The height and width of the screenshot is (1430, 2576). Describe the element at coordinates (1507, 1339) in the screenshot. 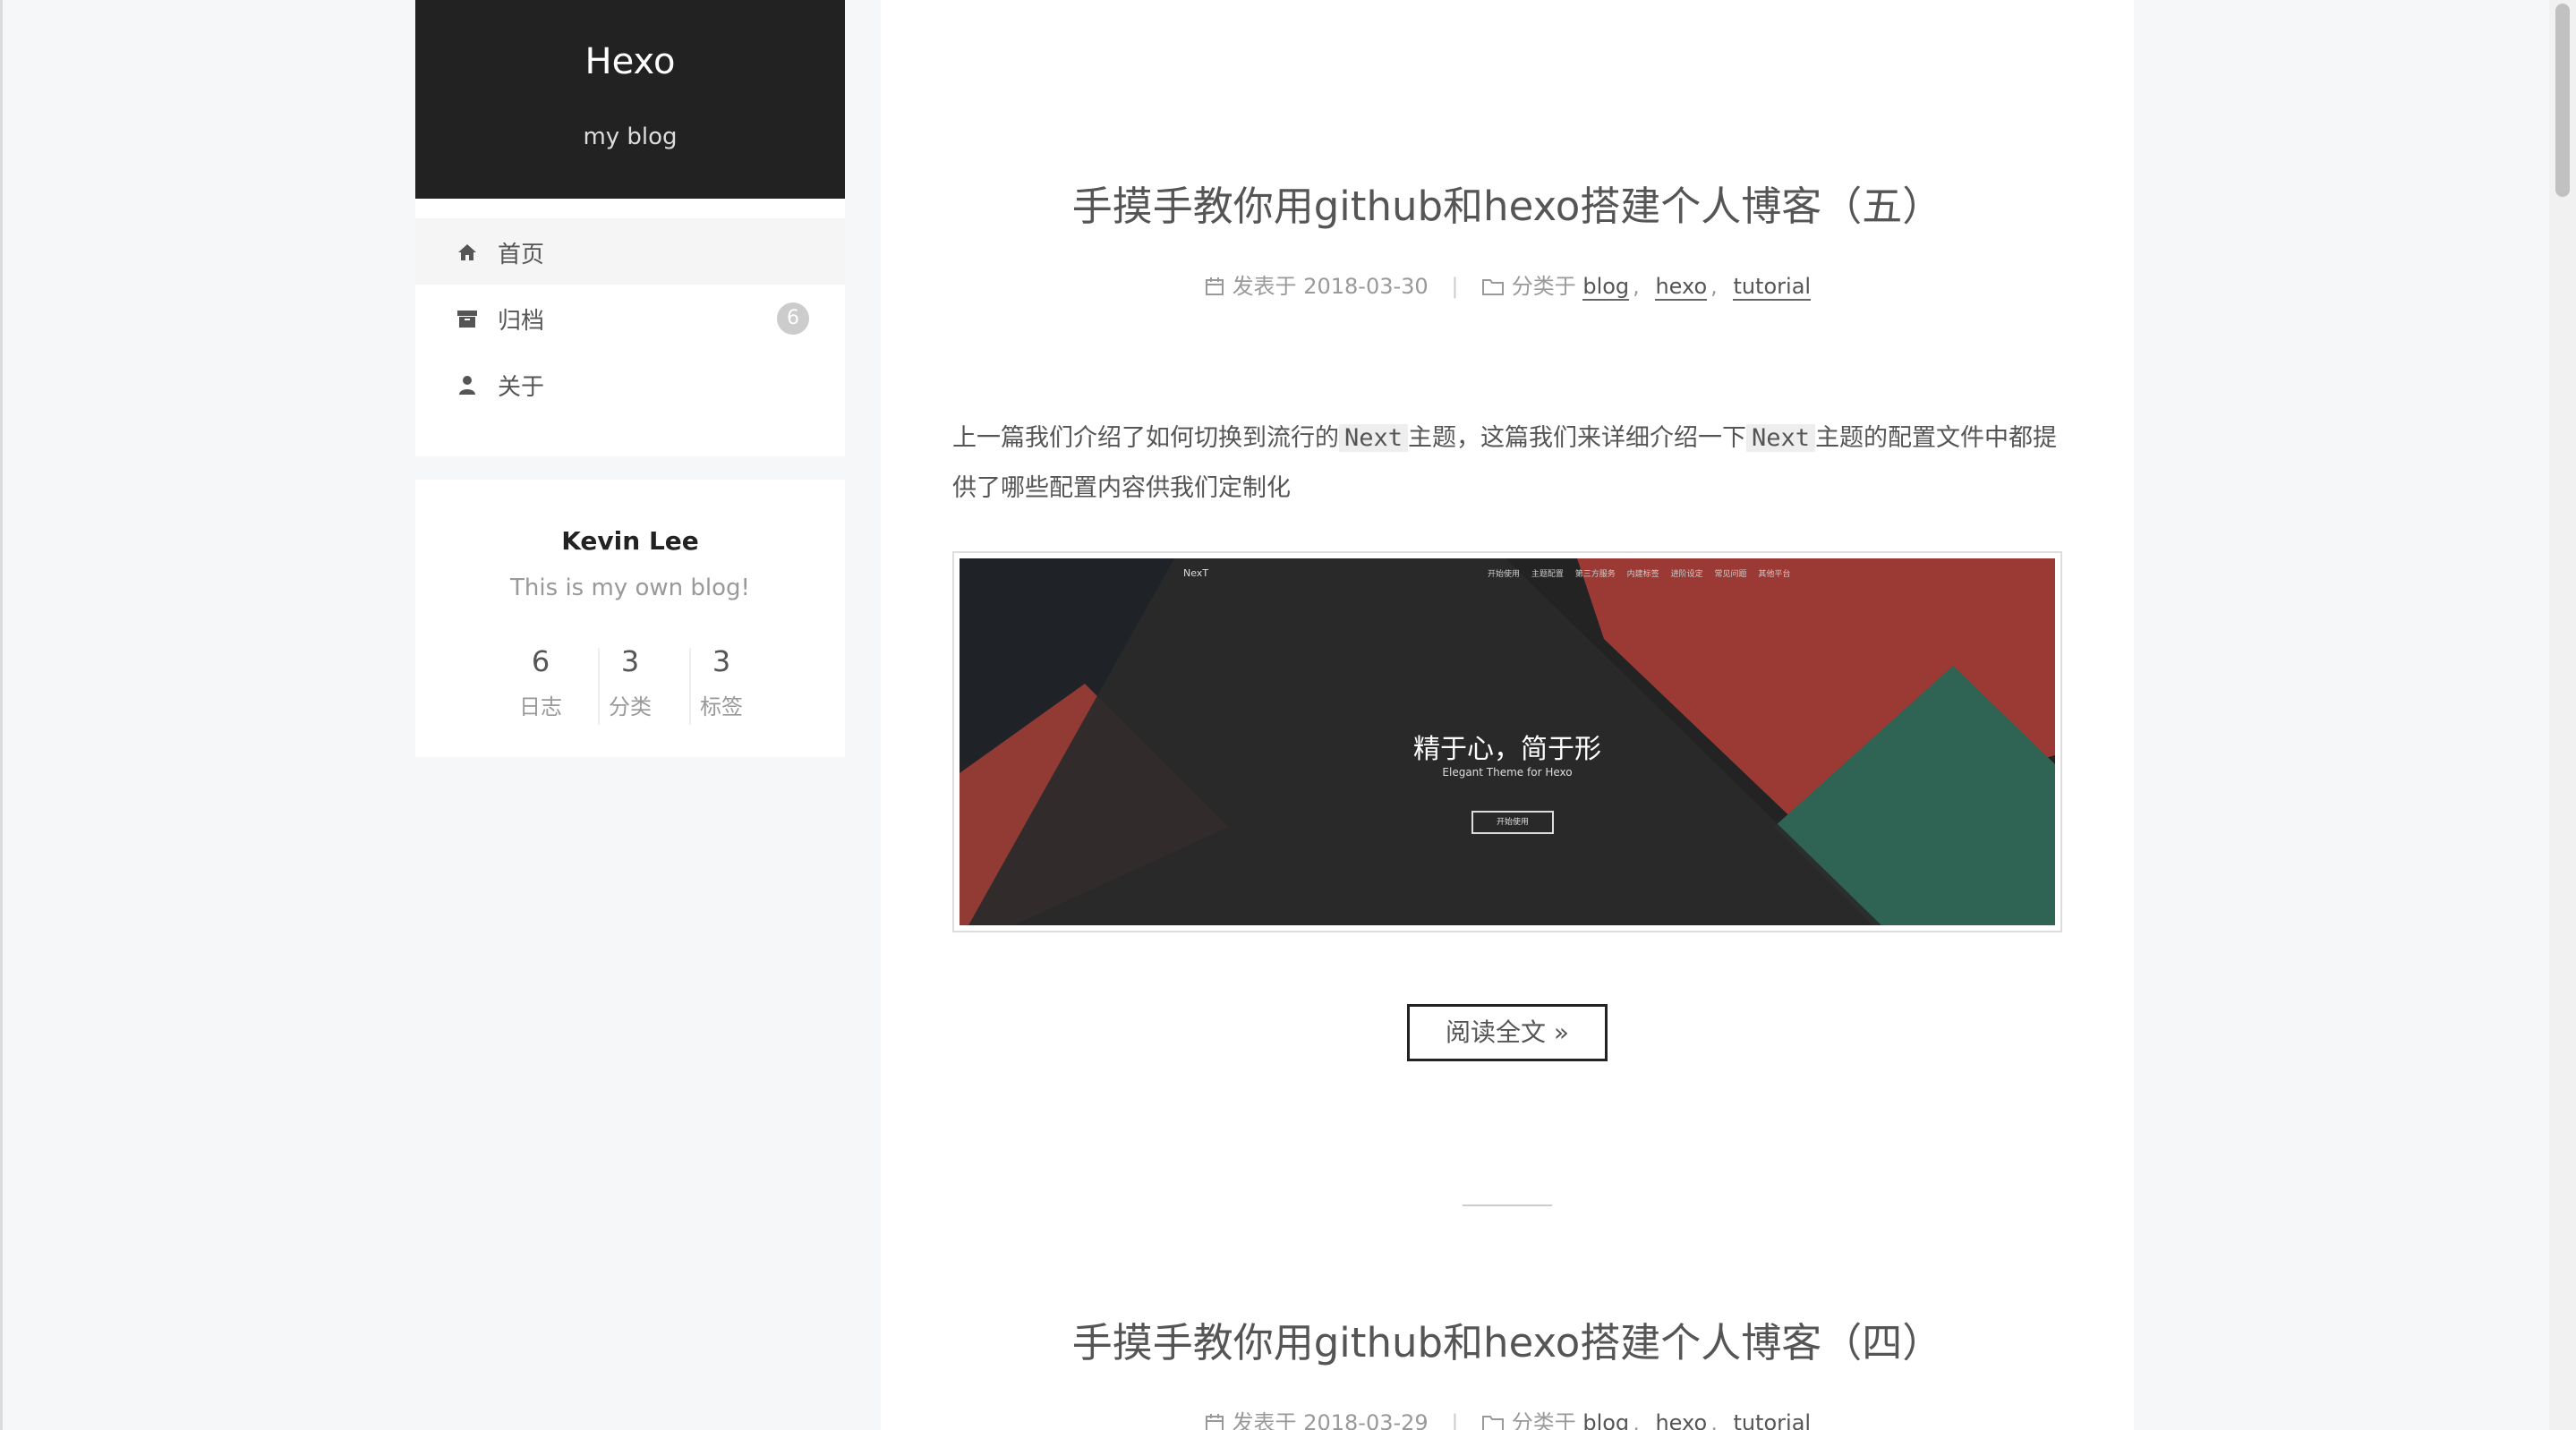

I see `post-title: 手摸手教你用github和hexo搭建个人博客（四）` at that location.